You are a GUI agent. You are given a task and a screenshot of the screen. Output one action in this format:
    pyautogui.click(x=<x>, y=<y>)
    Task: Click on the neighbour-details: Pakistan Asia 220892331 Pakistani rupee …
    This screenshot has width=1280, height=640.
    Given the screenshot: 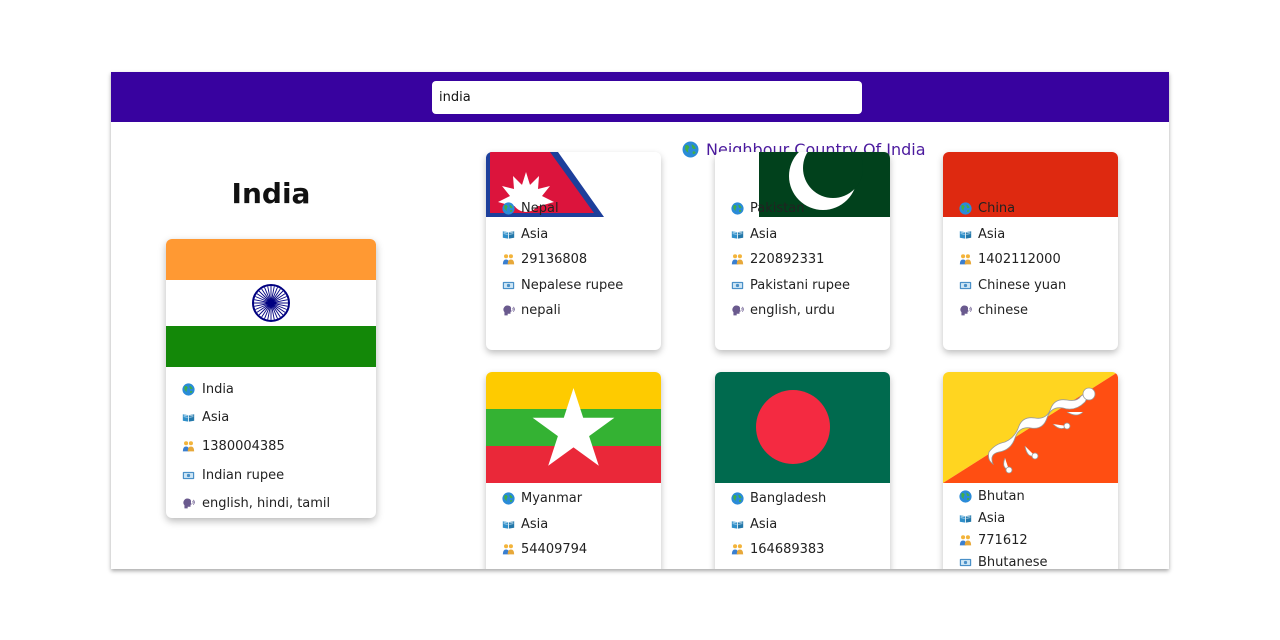 What is the action you would take?
    pyautogui.click(x=790, y=260)
    